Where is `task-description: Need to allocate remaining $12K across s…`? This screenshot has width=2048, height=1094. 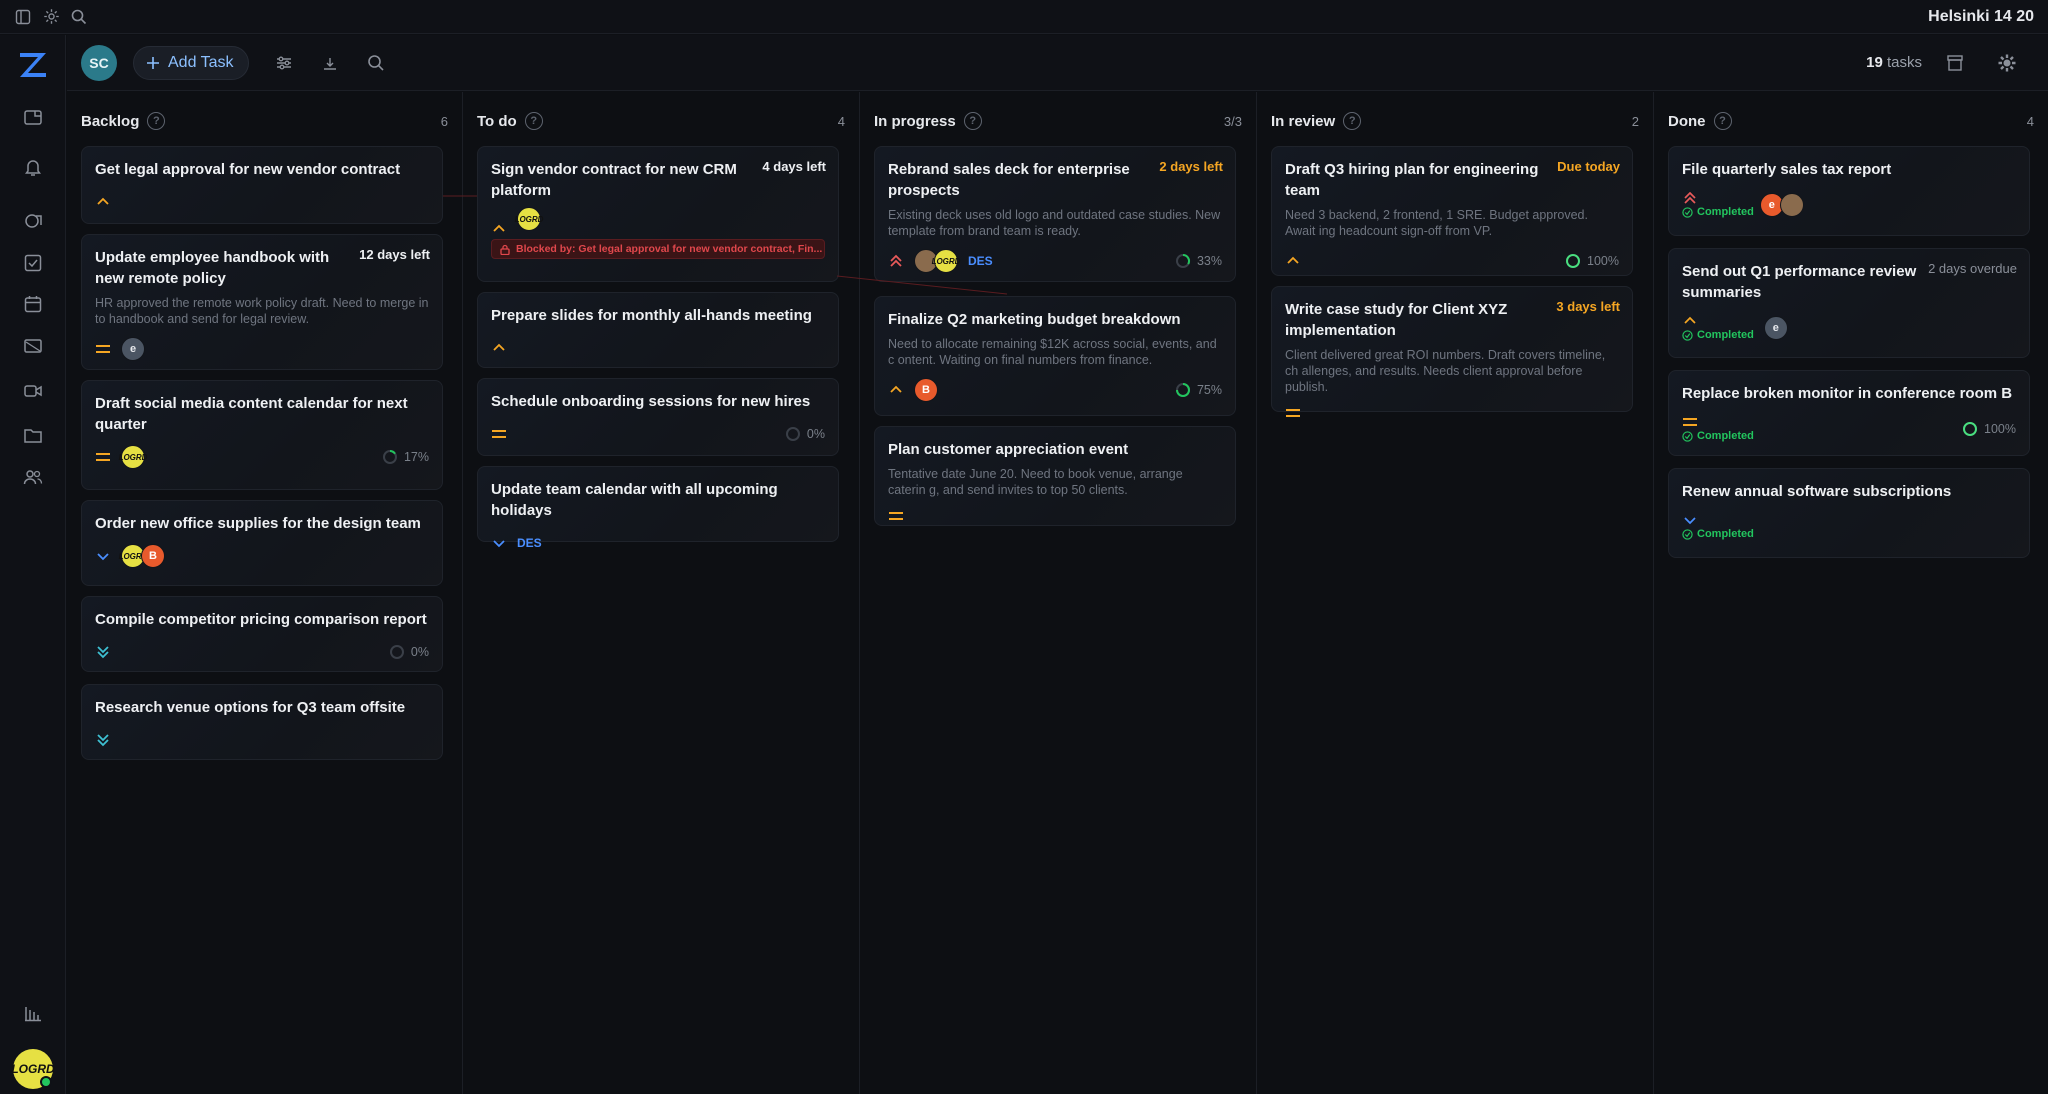 task-description: Need to allocate remaining $12K across s… is located at coordinates (1052, 352).